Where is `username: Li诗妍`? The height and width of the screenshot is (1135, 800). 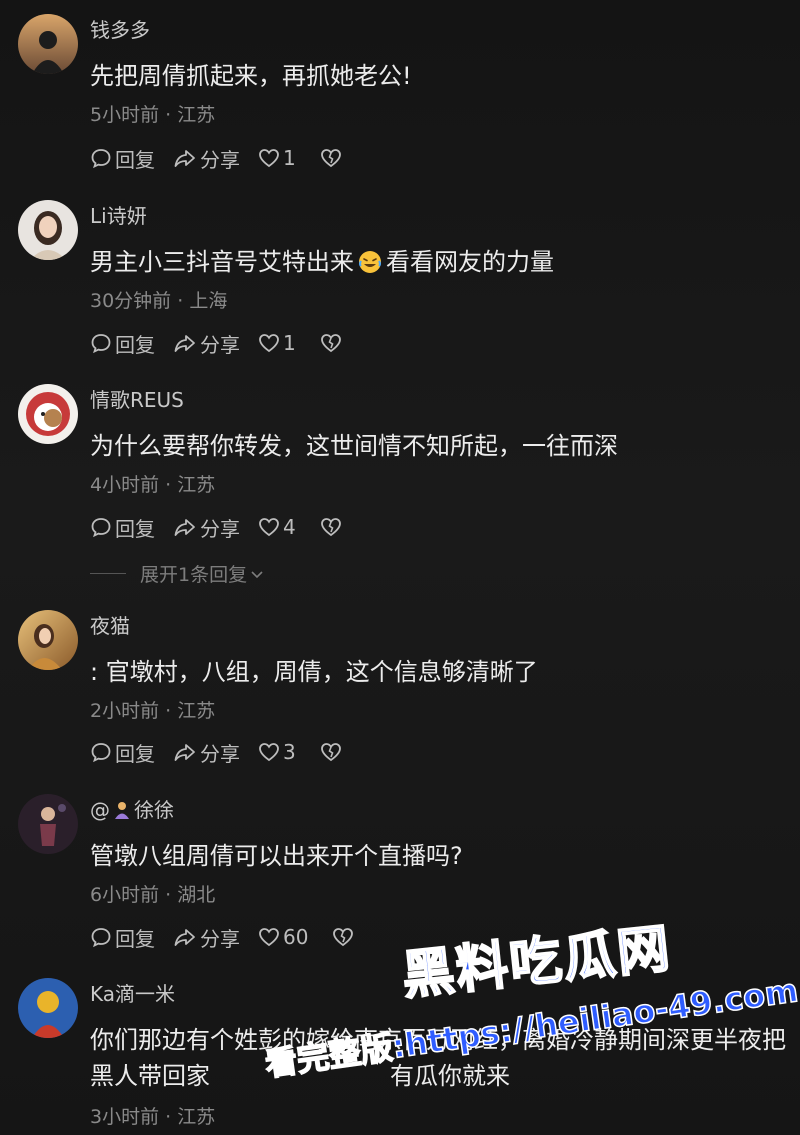 username: Li诗妍 is located at coordinates (118, 214).